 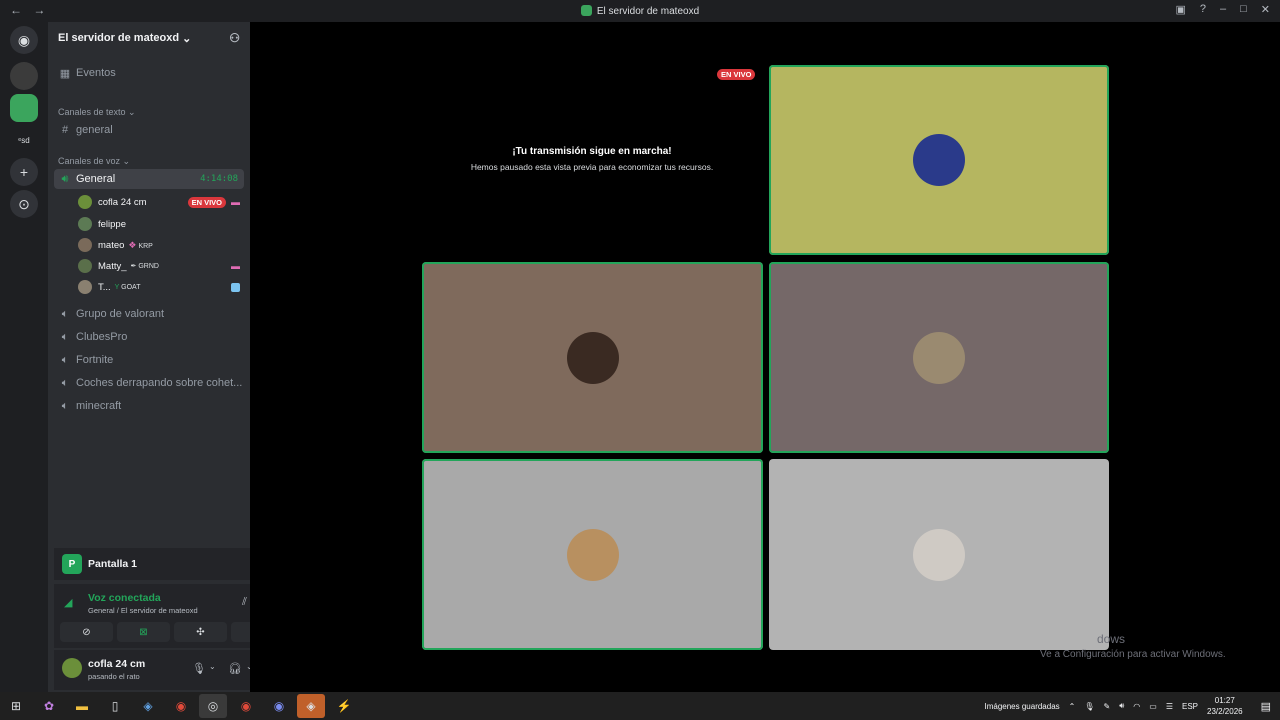 I want to click on mic-tray-icon: 🎙︎, so click(x=1089, y=706).